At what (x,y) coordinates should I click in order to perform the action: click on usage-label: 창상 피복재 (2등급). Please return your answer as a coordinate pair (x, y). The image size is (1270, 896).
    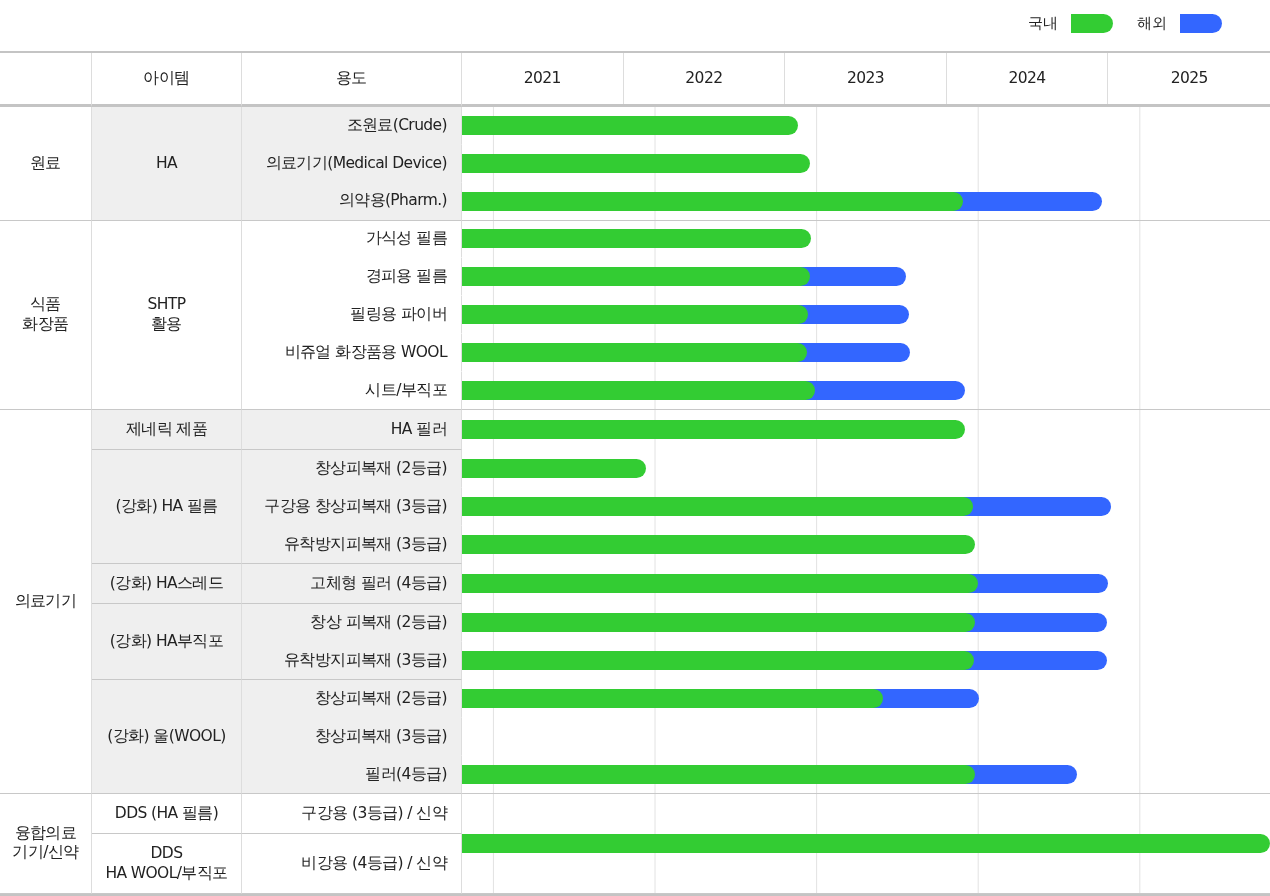
    Looking at the image, I should click on (379, 623).